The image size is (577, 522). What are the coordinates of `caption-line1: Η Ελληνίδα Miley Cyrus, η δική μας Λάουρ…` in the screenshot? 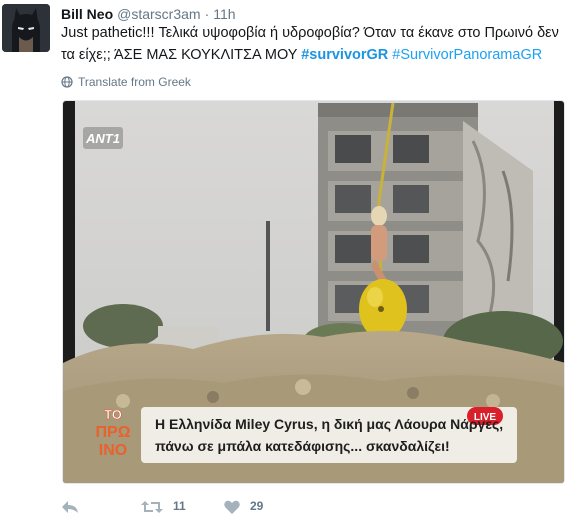 It's located at (329, 424).